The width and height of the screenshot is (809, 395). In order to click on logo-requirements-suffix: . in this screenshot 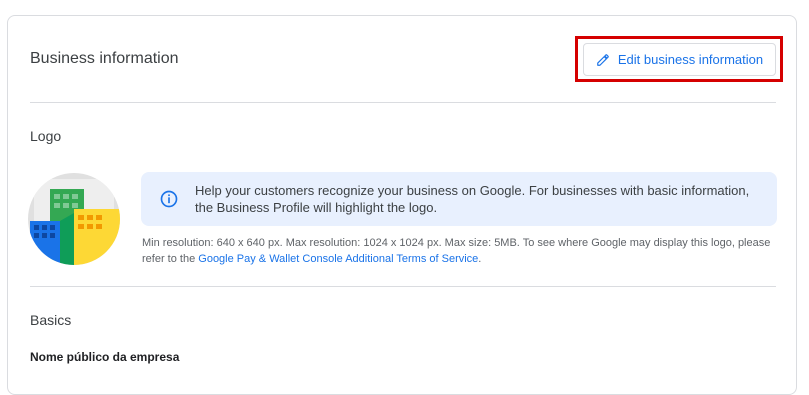, I will do `click(480, 259)`.